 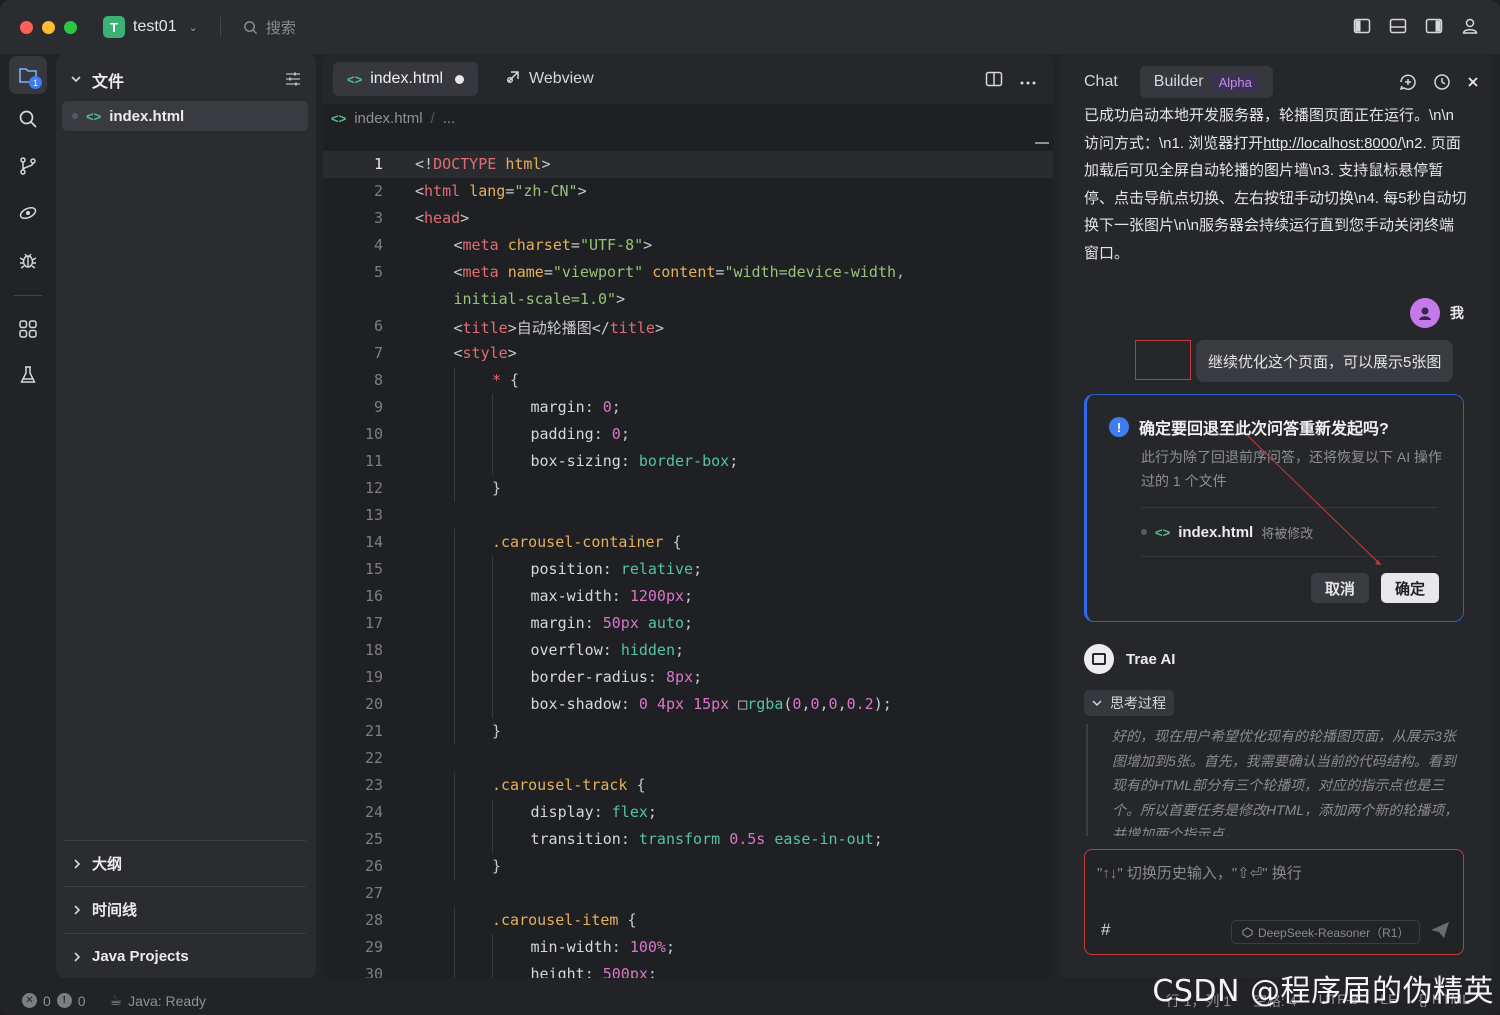 I want to click on new-chat-icon, so click(x=1408, y=83).